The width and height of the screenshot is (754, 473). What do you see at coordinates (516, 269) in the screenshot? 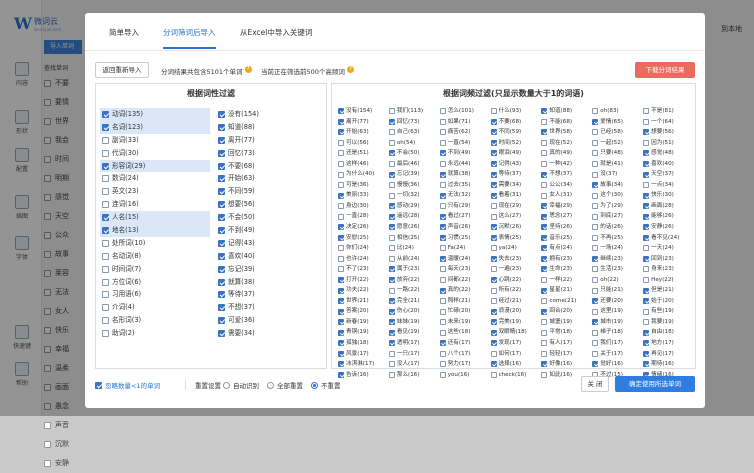
I see `freq-word-checkbox-item: 一遍(23)` at bounding box center [516, 269].